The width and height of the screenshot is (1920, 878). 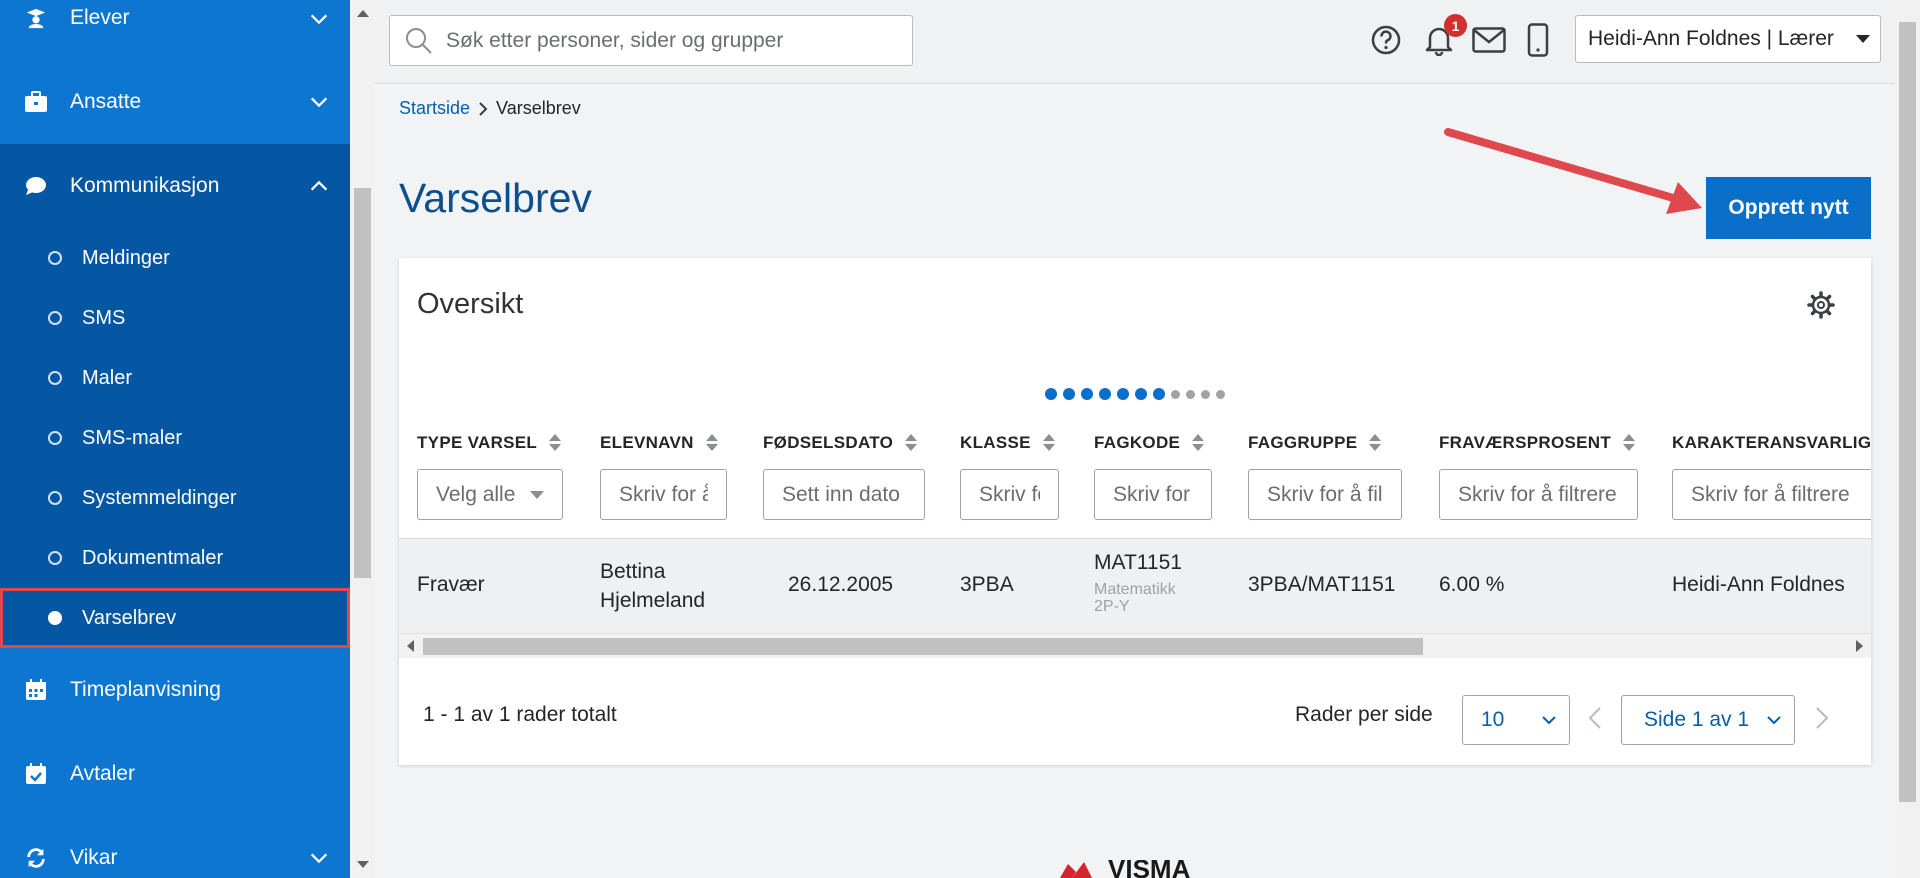 I want to click on window-scrollbar, so click(x=1907, y=439).